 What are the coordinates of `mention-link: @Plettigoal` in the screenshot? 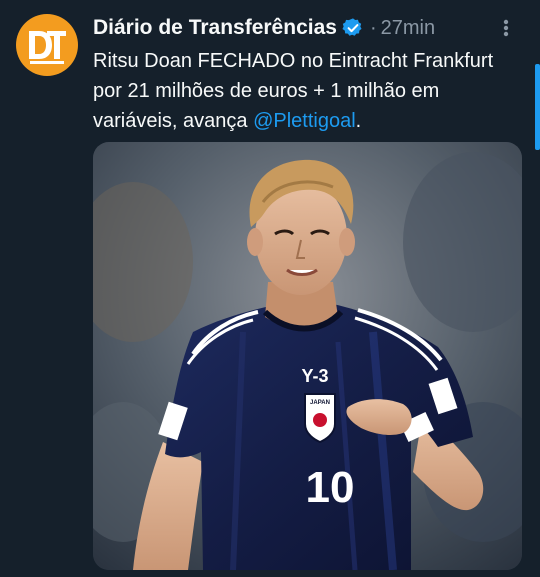 It's located at (304, 121).